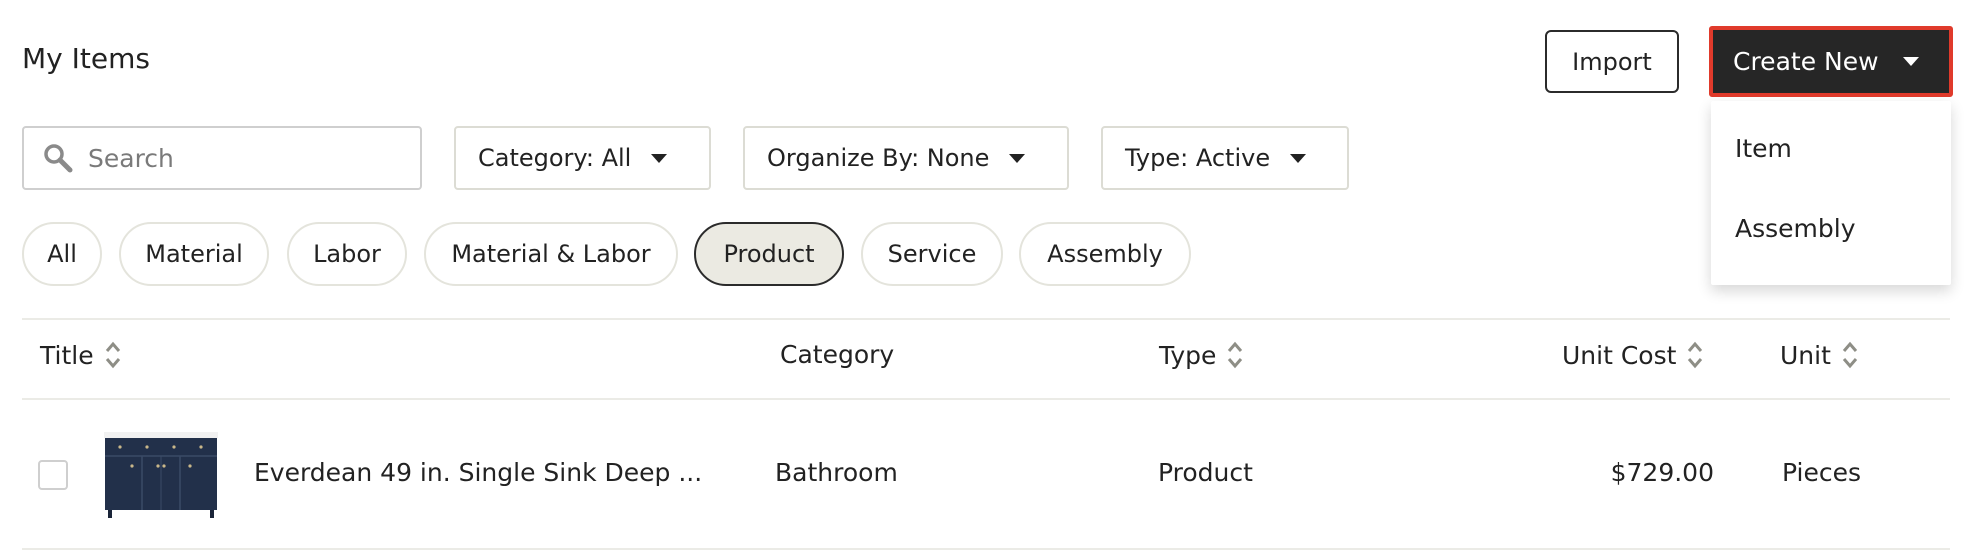 Image resolution: width=1970 pixels, height=554 pixels. What do you see at coordinates (1763, 148) in the screenshot?
I see `menu-item-item: Item` at bounding box center [1763, 148].